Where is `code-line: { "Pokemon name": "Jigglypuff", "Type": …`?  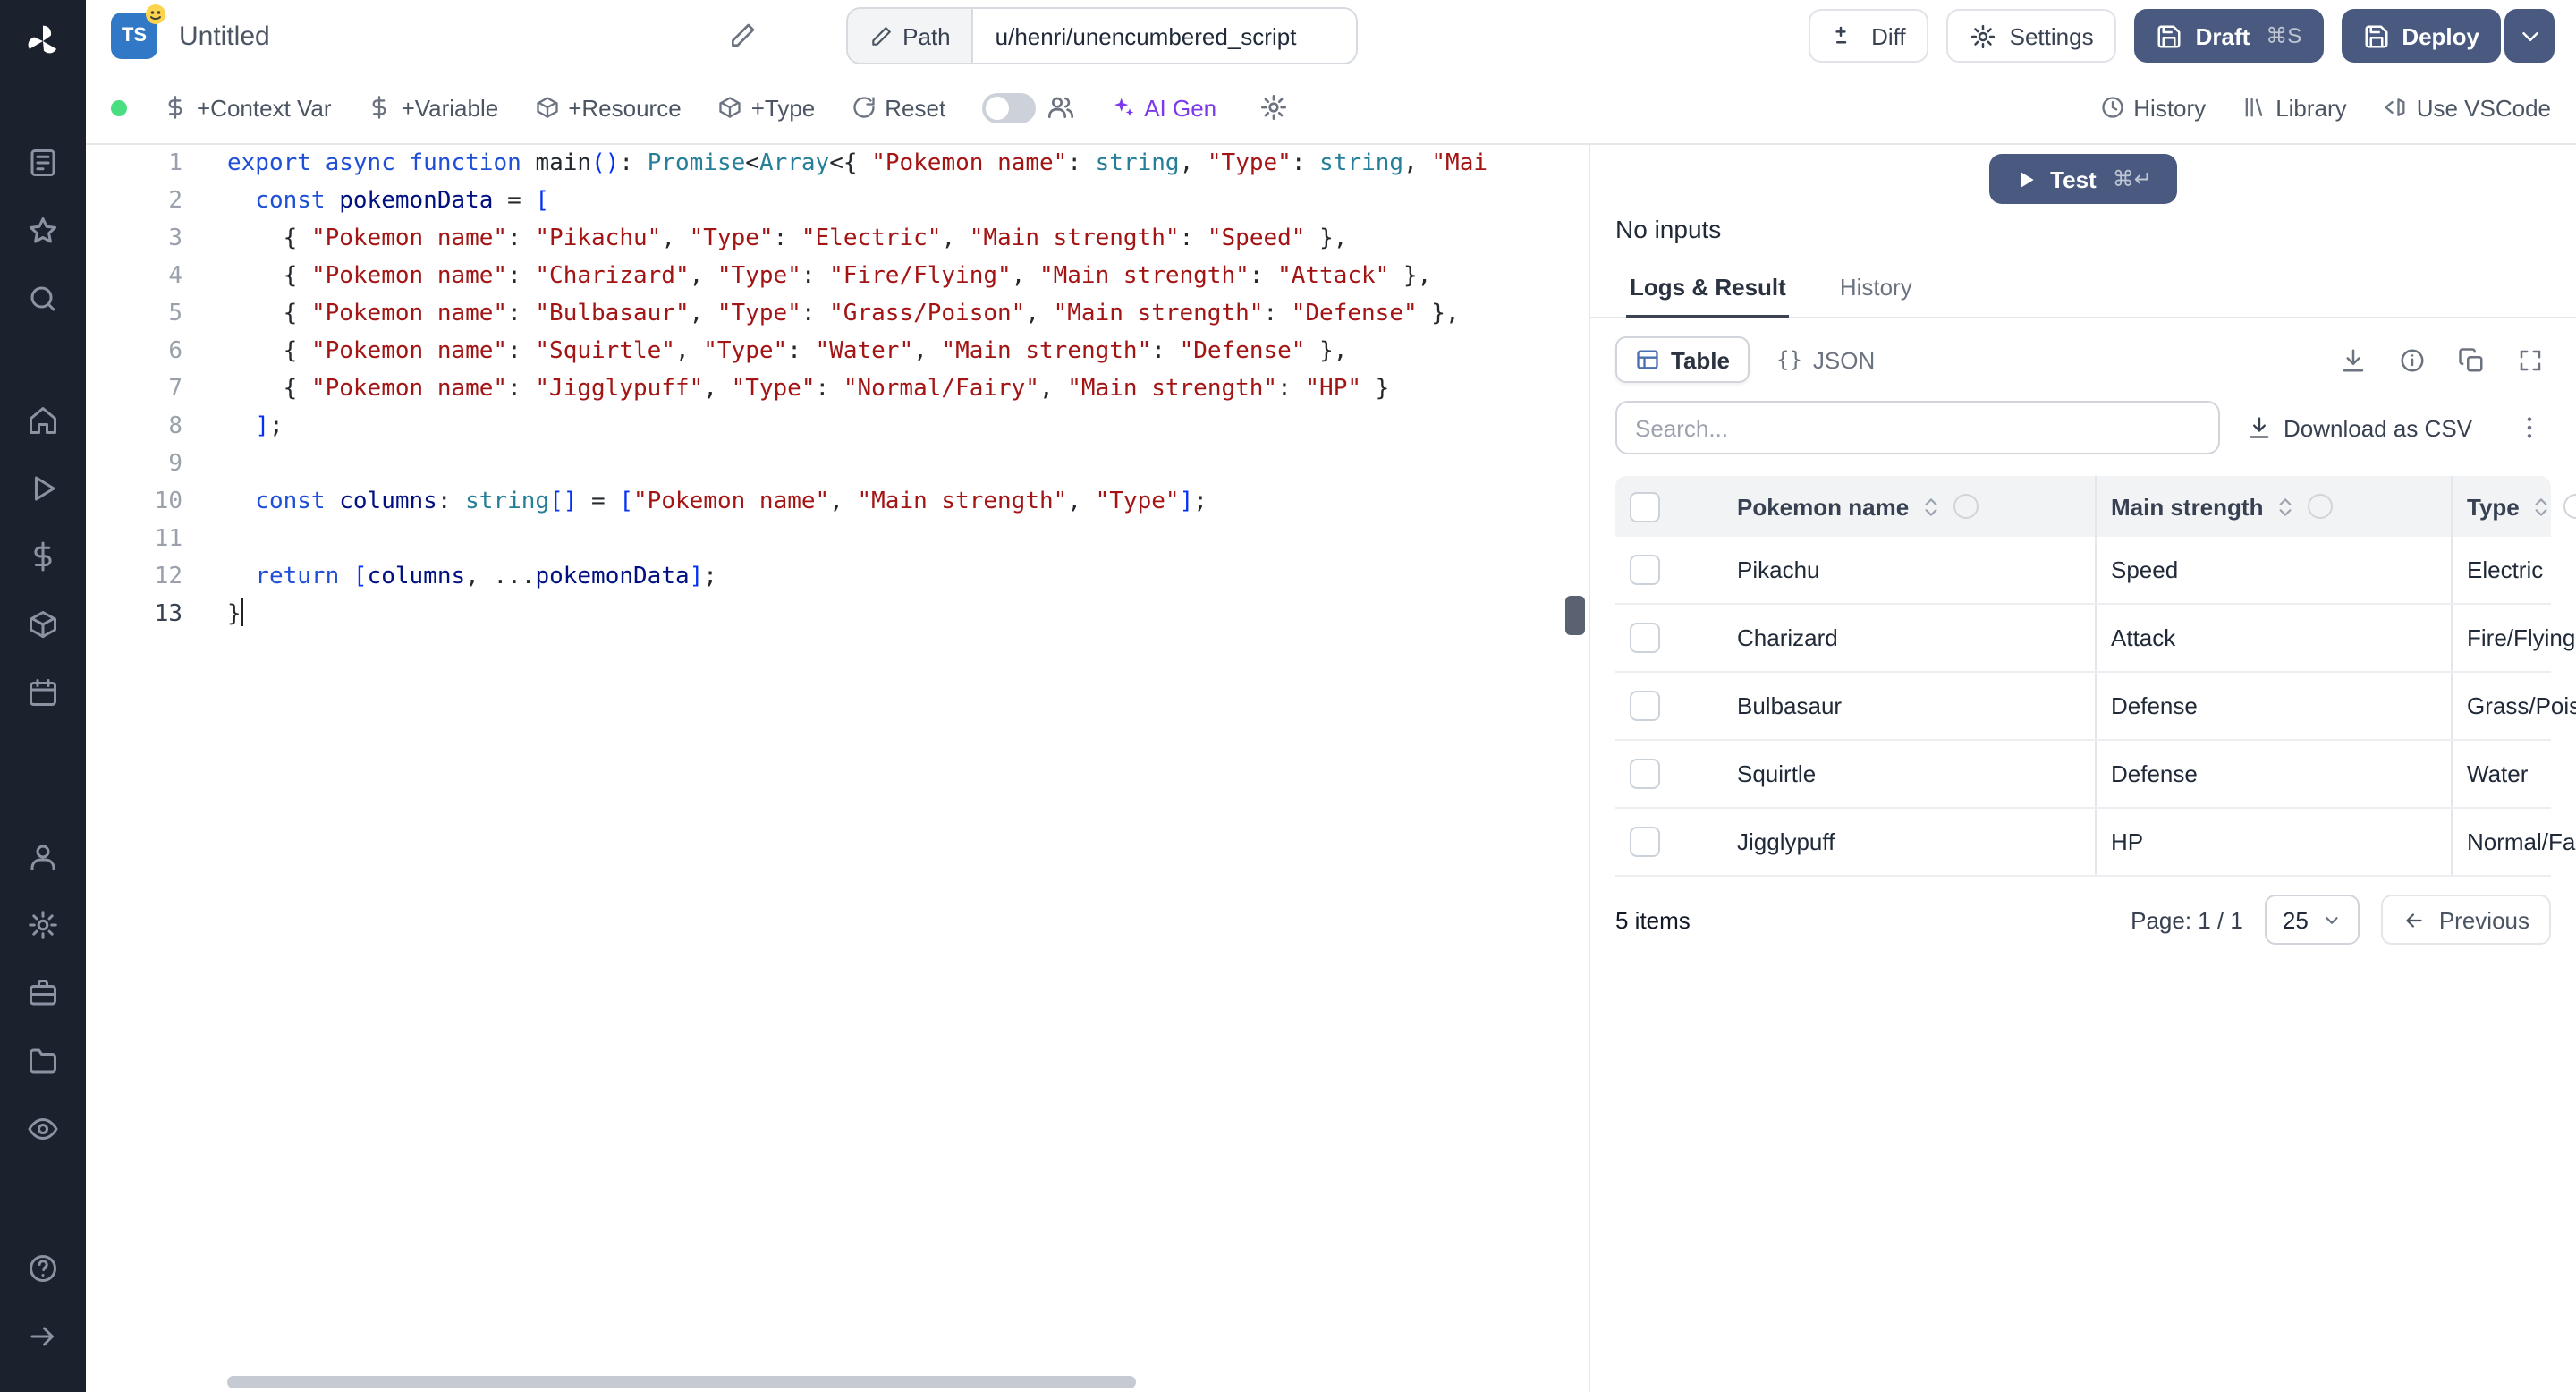 code-line: { "Pokemon name": "Jigglypuff", "Type": … is located at coordinates (908, 389).